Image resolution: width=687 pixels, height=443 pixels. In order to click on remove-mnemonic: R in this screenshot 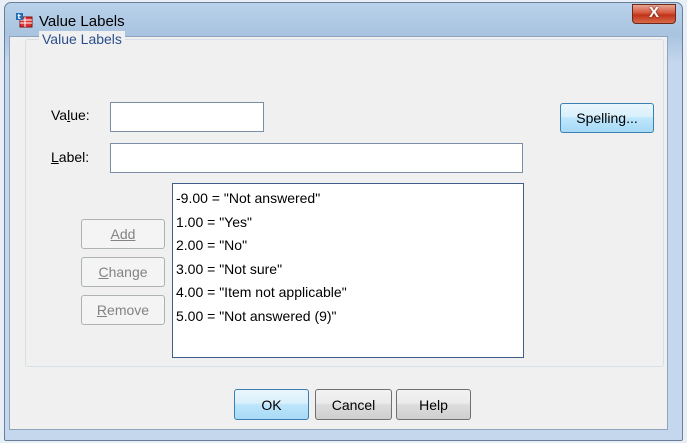, I will do `click(102, 310)`.